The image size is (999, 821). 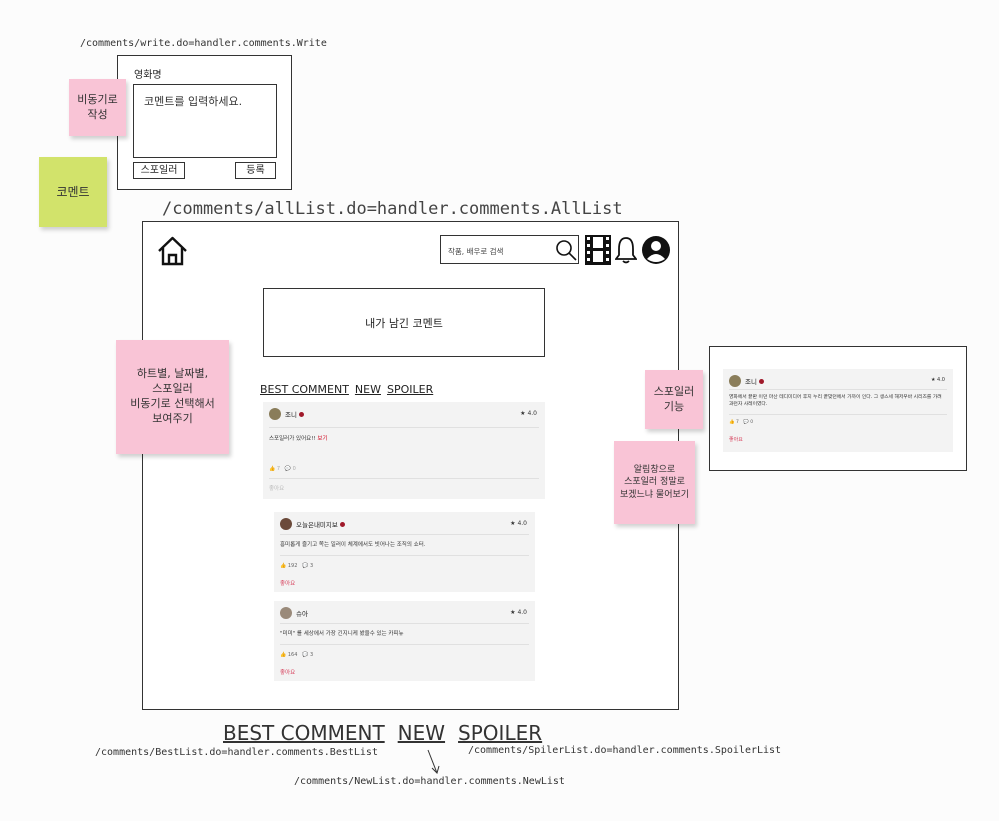 What do you see at coordinates (97, 107) in the screenshot?
I see `note-async-write: 비동기로 작성` at bounding box center [97, 107].